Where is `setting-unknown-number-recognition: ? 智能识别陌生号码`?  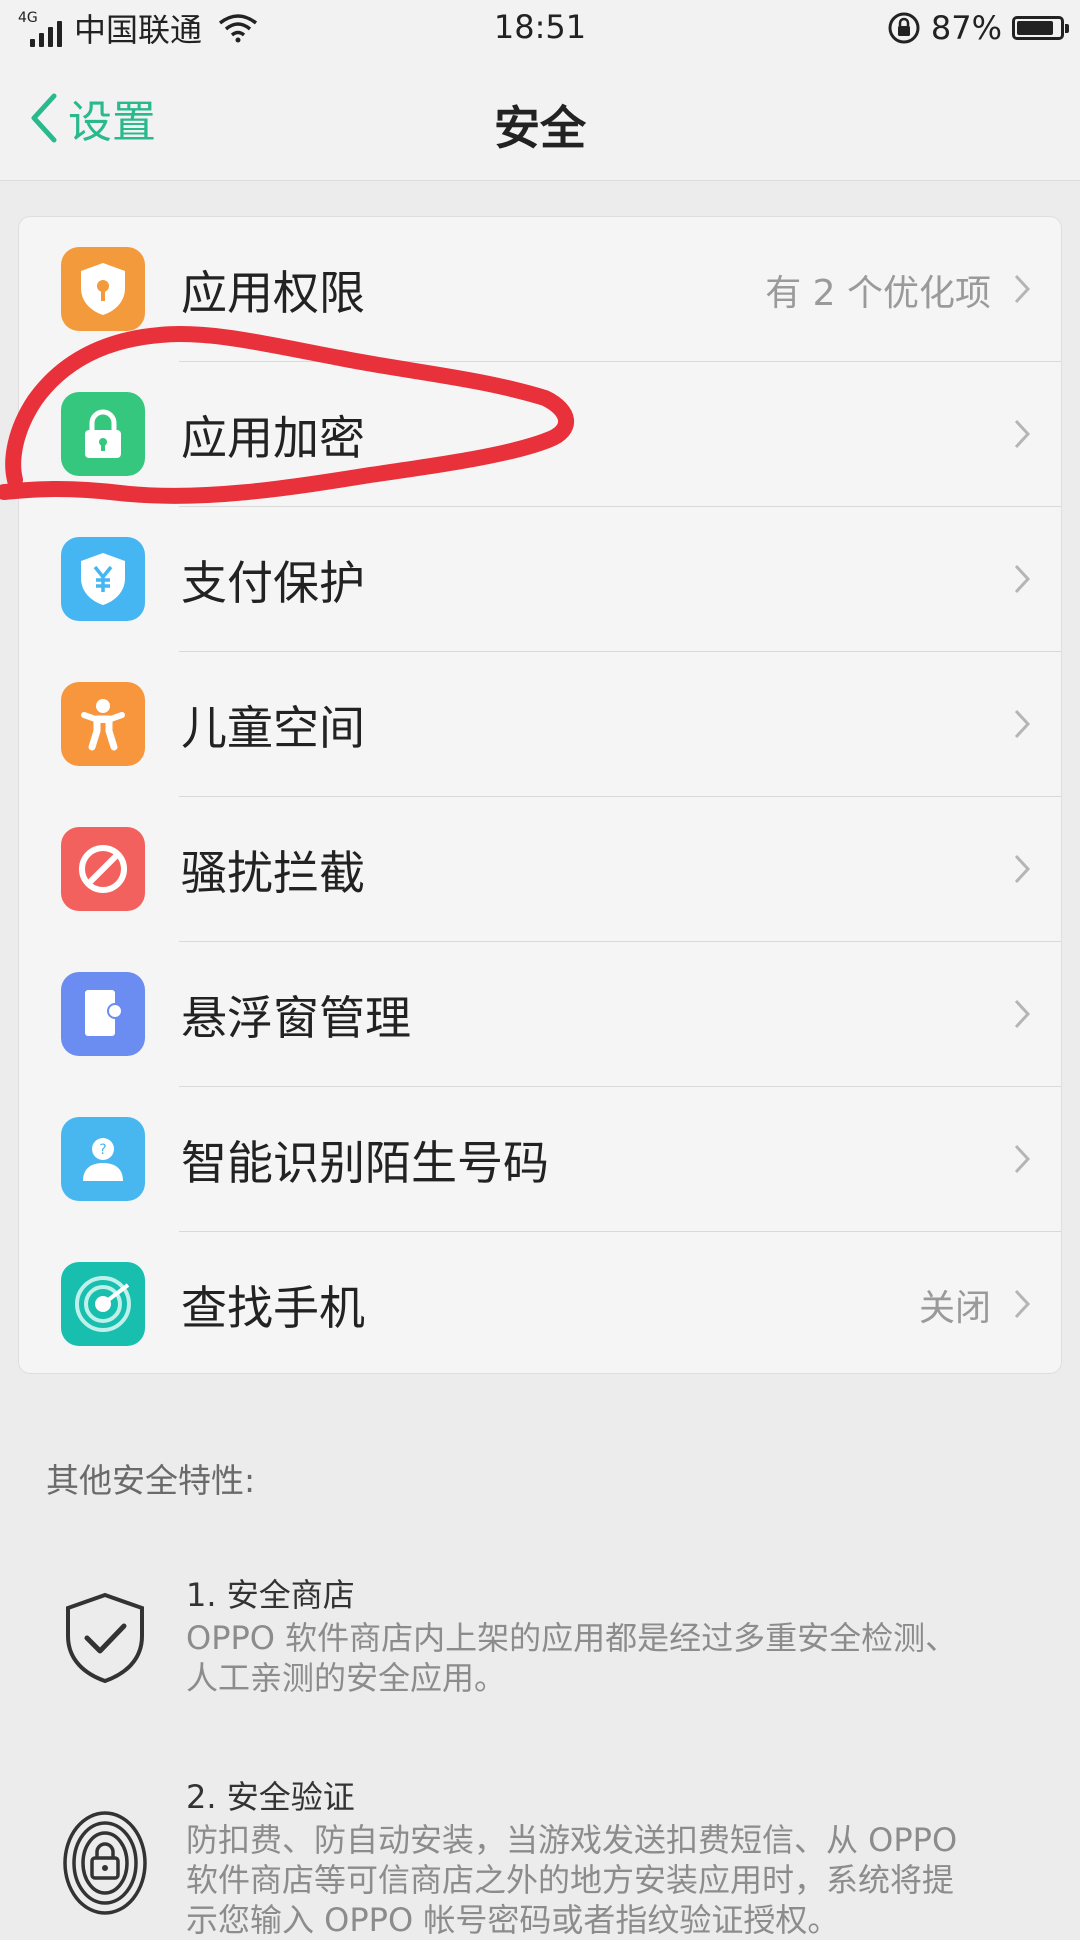
setting-unknown-number-recognition: ? 智能识别陌生号码 is located at coordinates (540, 1159).